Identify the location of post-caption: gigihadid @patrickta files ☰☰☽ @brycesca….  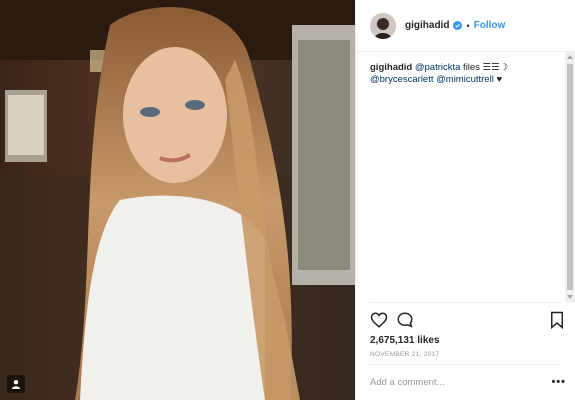
(468, 74).